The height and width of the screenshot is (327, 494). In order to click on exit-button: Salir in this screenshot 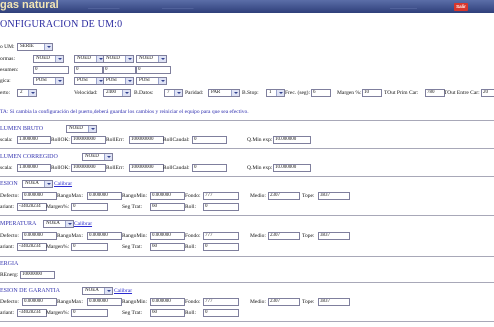, I will do `click(461, 7)`.